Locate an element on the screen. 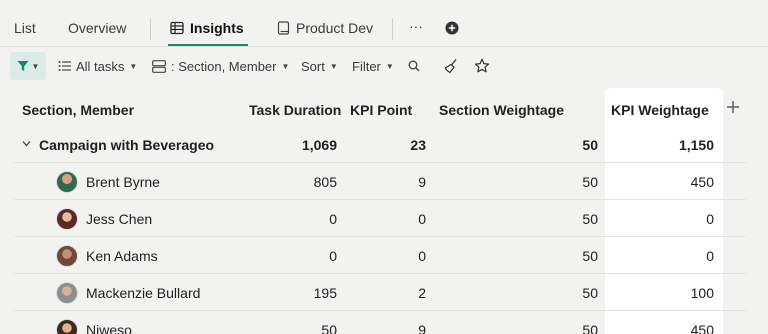 This screenshot has height=334, width=768. tab-overview-label: Overview is located at coordinates (97, 28).